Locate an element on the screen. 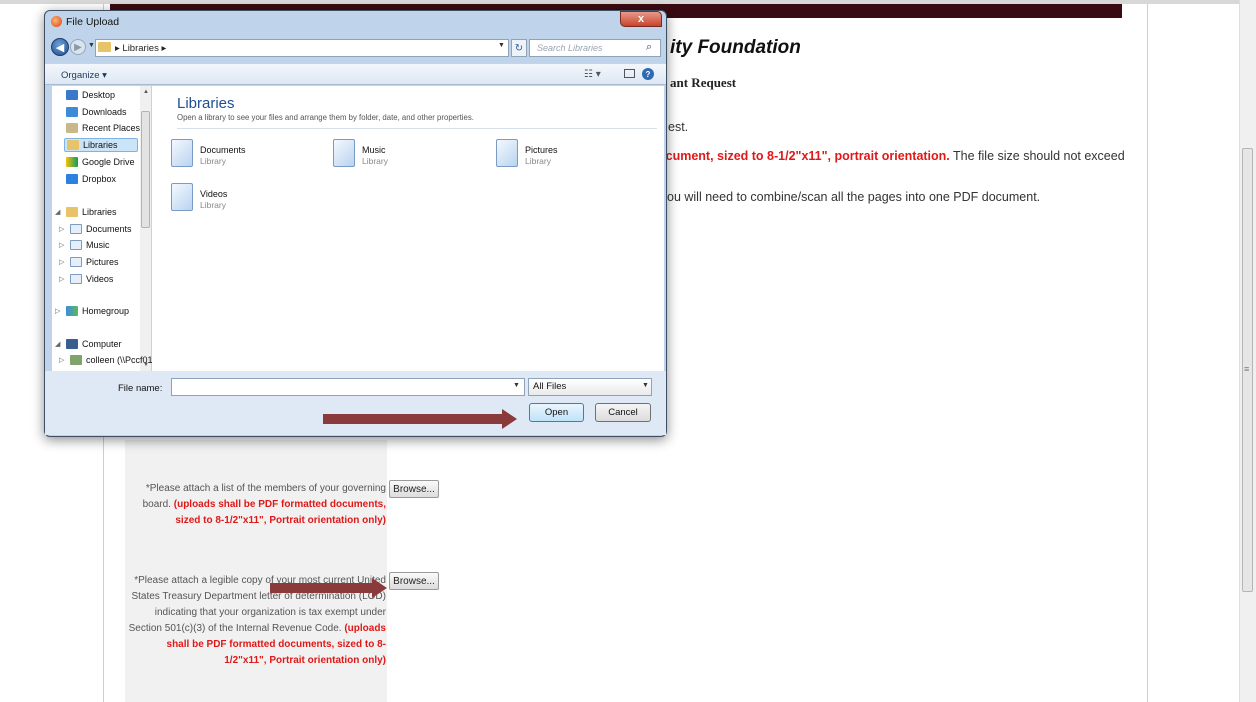 The width and height of the screenshot is (1256, 702). nav-item-desktop: Desktop is located at coordinates (90, 95).